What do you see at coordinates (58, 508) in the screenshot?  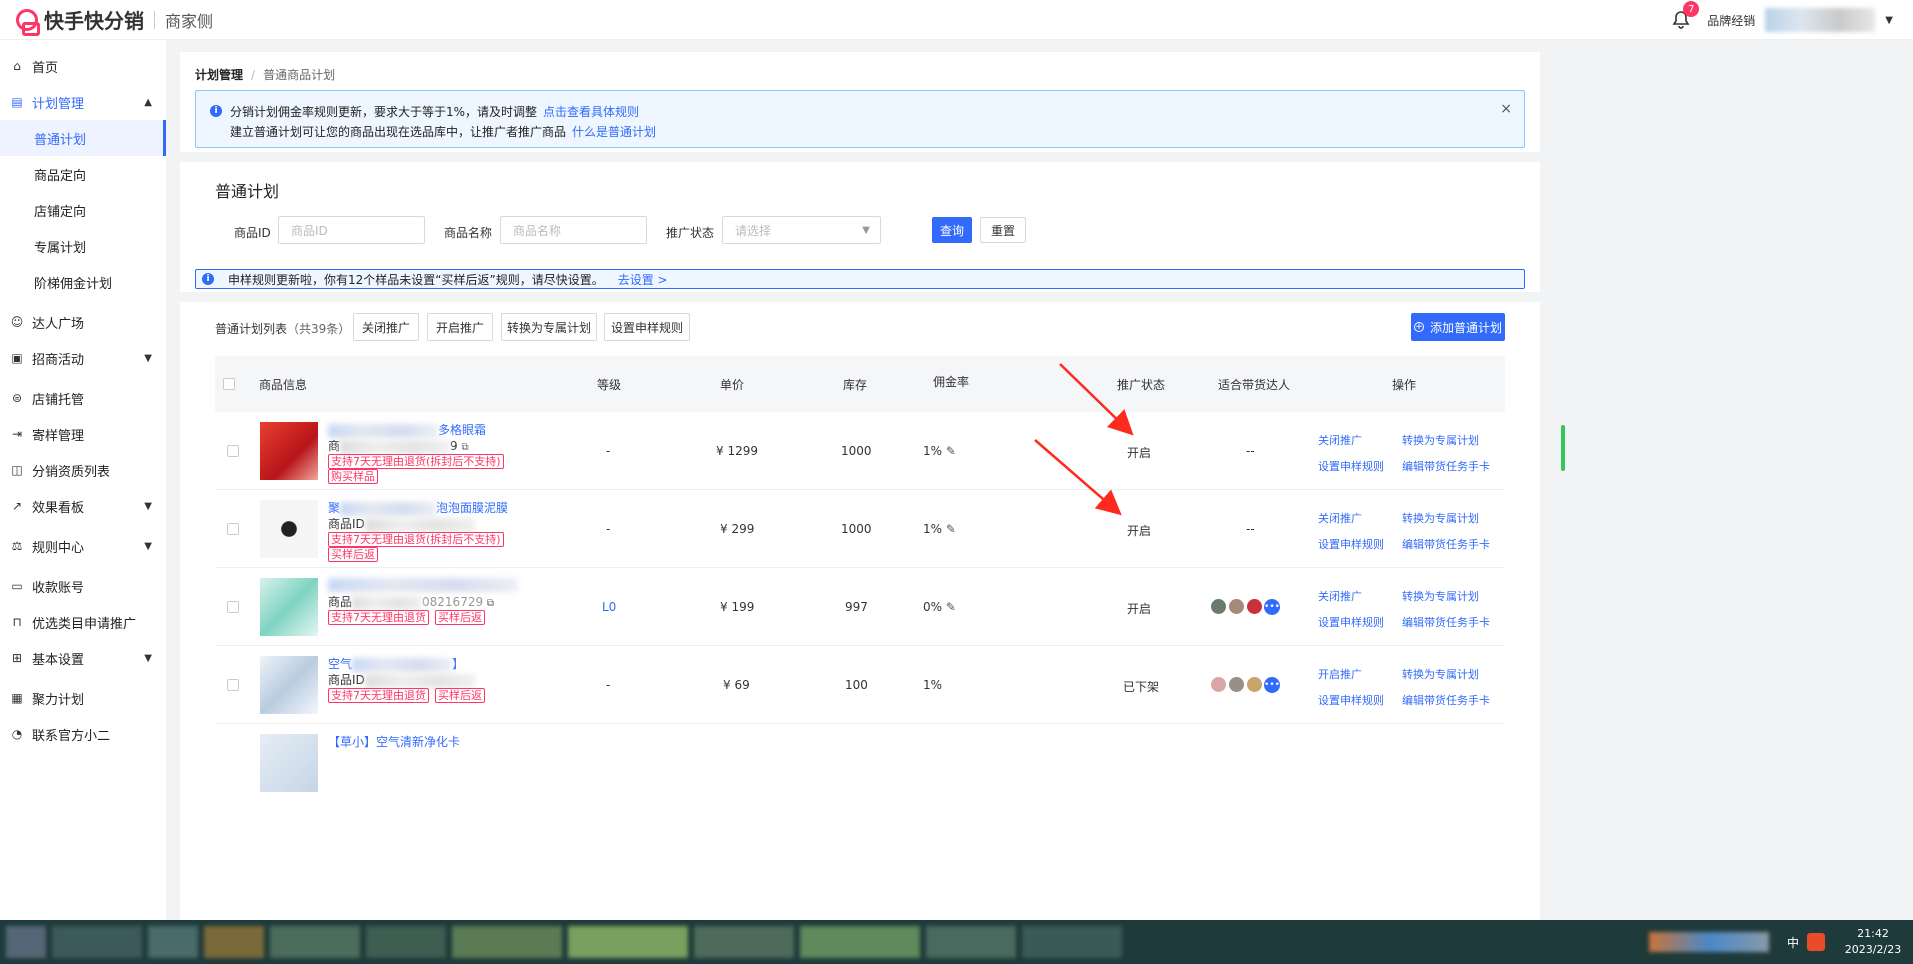 I see `sidebar-item-label: 效果看板` at bounding box center [58, 508].